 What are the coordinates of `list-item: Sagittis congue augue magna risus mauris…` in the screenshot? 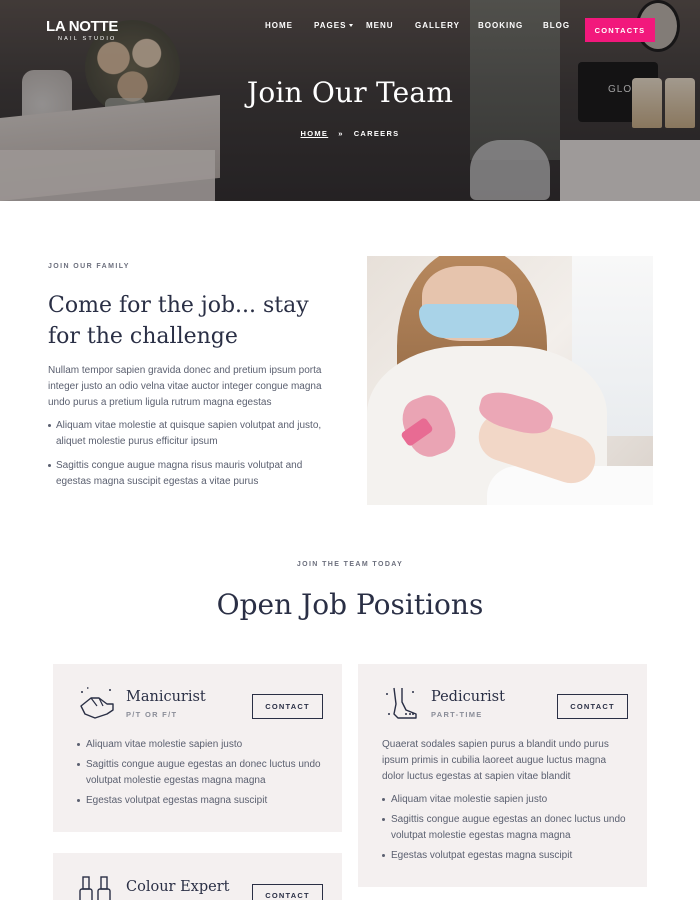 It's located at (193, 474).